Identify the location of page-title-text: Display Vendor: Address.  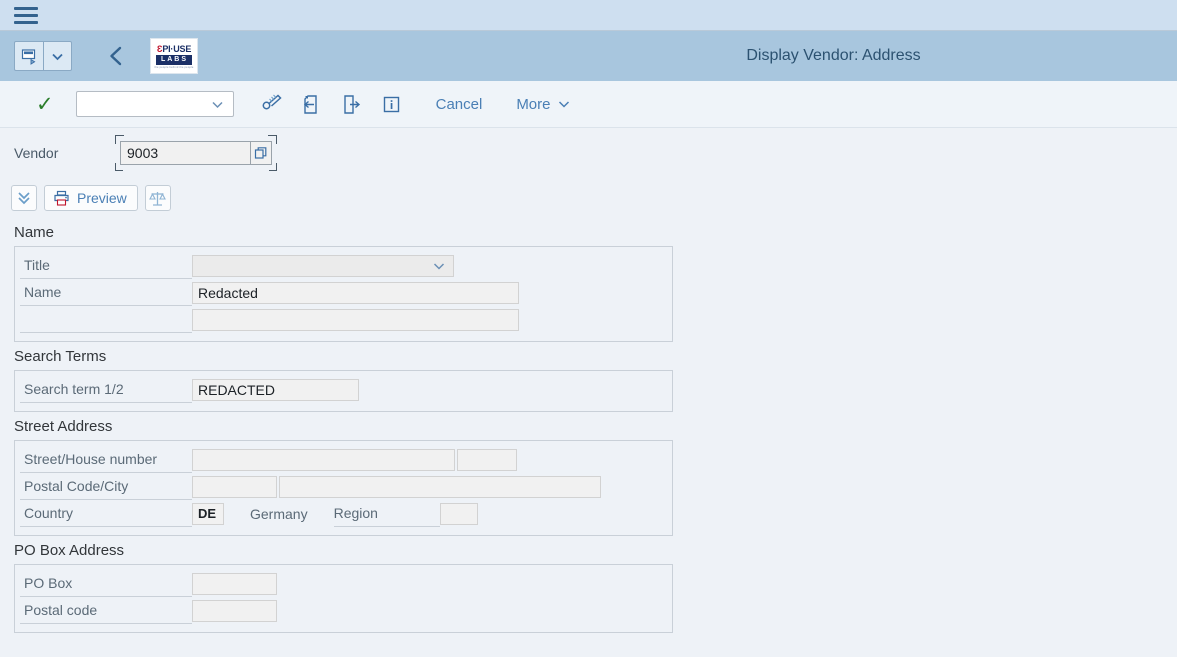
(833, 55).